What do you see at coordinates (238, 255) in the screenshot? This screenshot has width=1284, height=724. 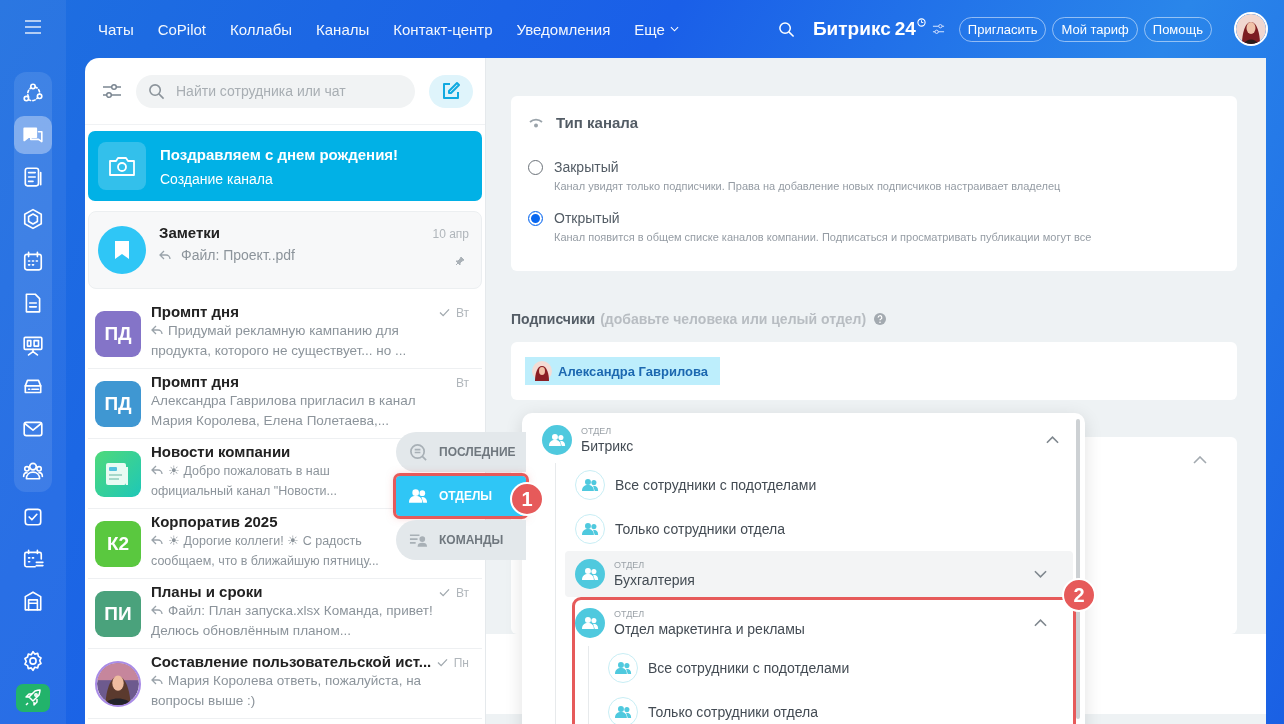 I see `chat-preview: Файл: Проект..pdf` at bounding box center [238, 255].